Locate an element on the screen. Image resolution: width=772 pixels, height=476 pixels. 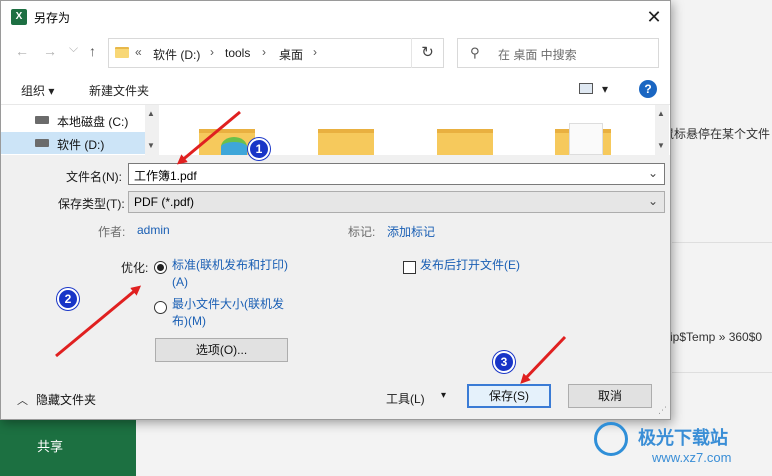
tools-button: 工具(L) is located at coordinates (405, 398).